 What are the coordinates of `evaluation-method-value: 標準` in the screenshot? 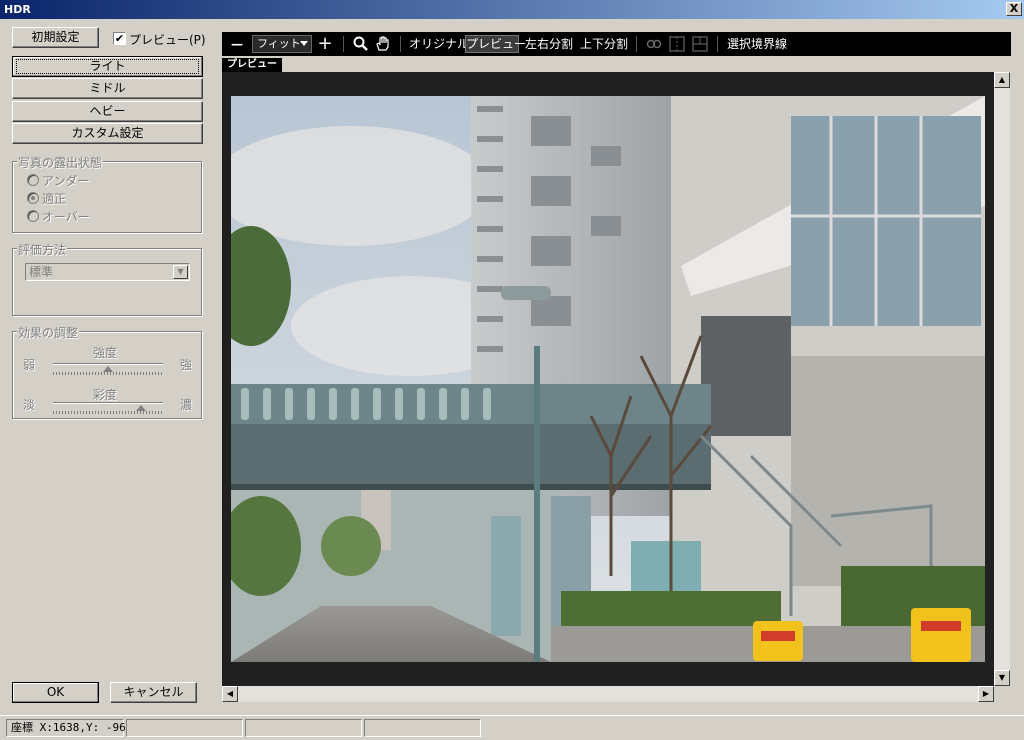 It's located at (41, 272).